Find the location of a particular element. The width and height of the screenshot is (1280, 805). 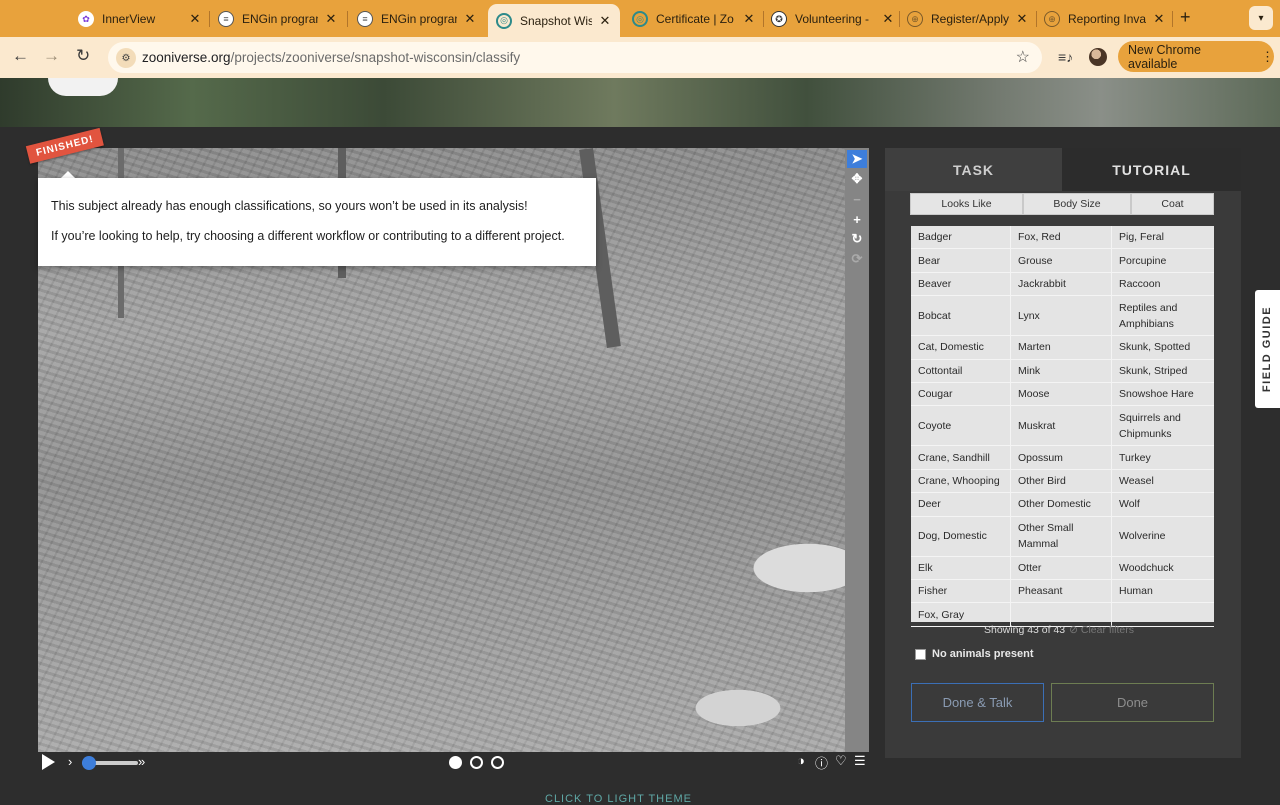

species-choice: Bobcat is located at coordinates (961, 316).